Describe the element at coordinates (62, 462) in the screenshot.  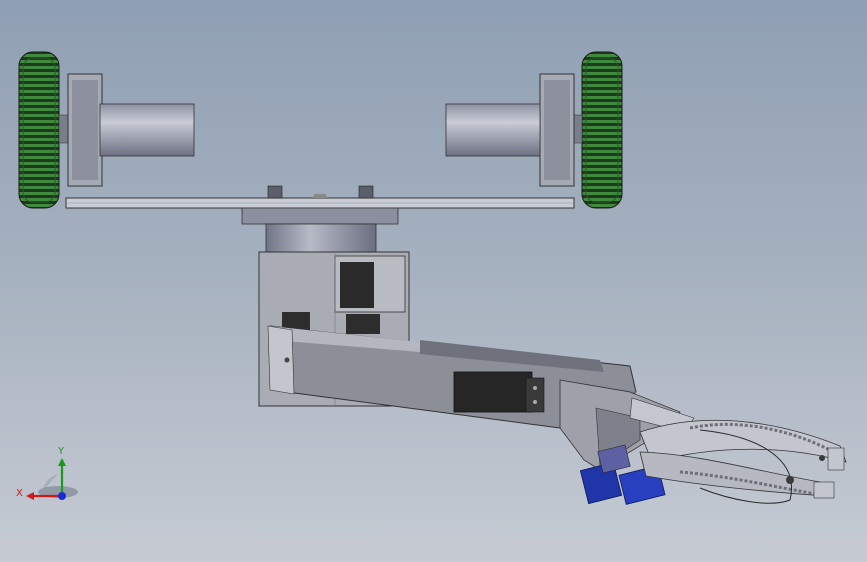
I see `y-axis-arrowhead` at that location.